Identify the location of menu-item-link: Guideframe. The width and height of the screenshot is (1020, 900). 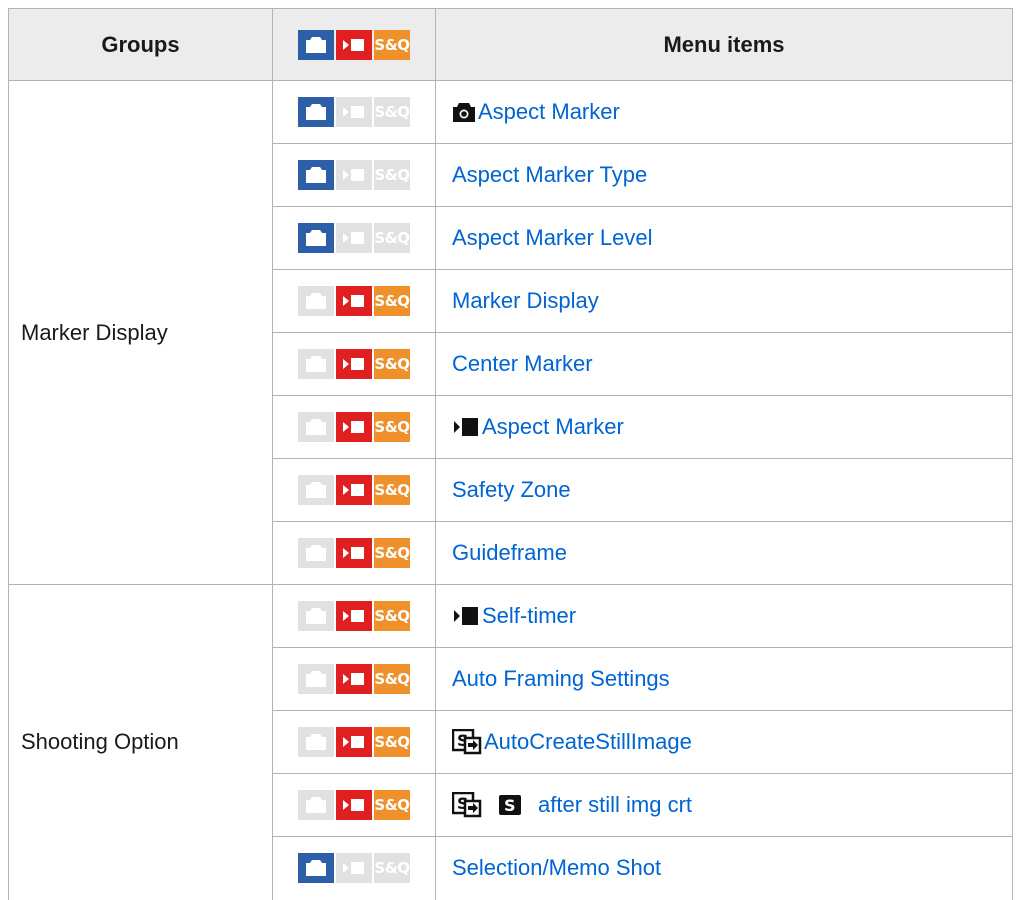
(509, 552).